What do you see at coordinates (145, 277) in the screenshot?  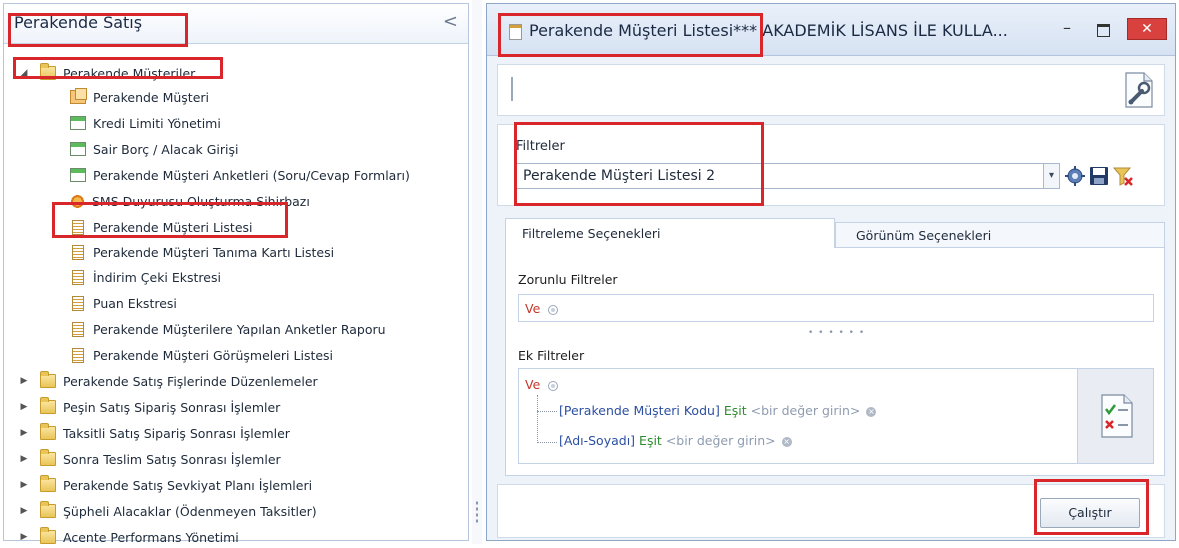 I see `tree-item: İndirim Çeki Ekstresi` at bounding box center [145, 277].